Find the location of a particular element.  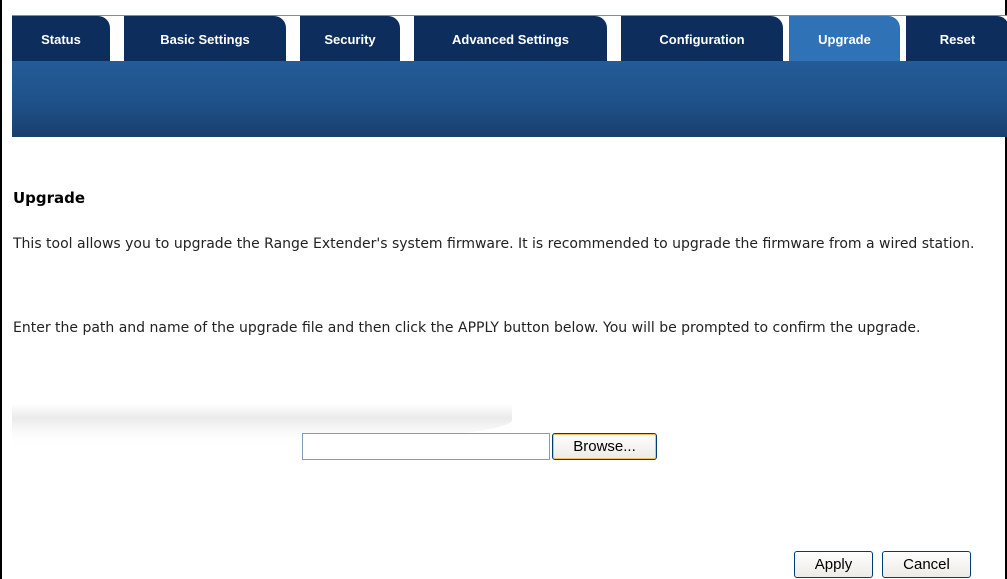

tab-security: Security is located at coordinates (350, 39).